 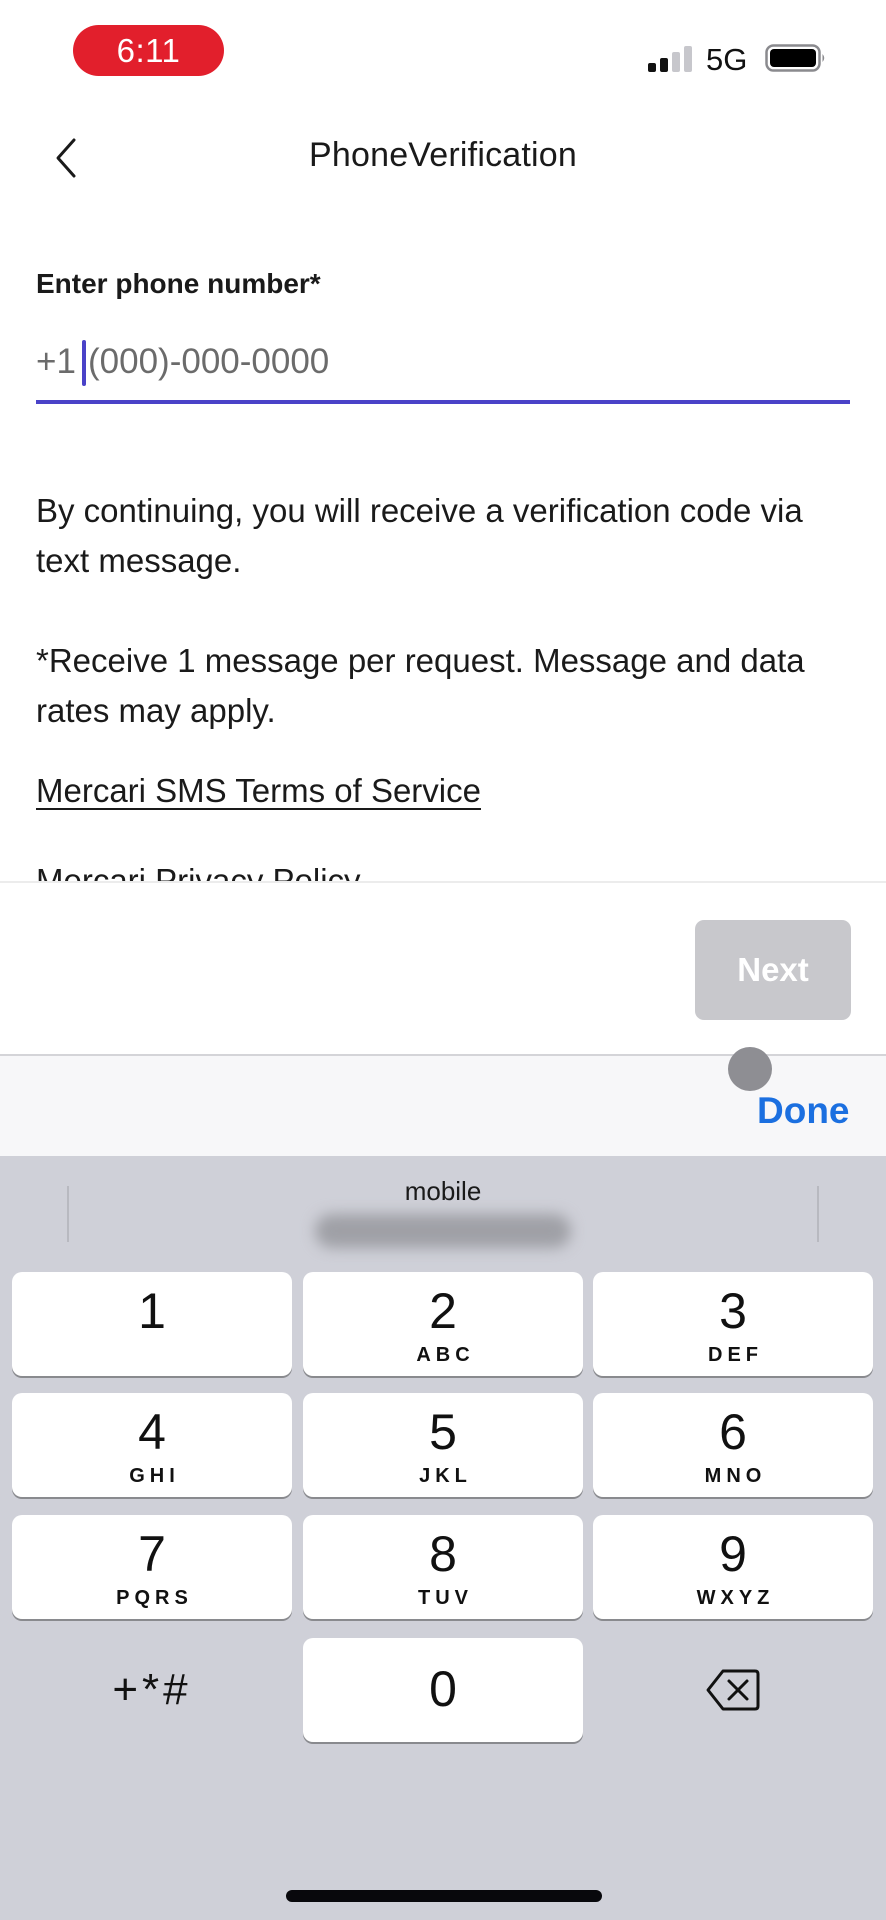 I want to click on key-4: 4 GHI, so click(x=152, y=1445).